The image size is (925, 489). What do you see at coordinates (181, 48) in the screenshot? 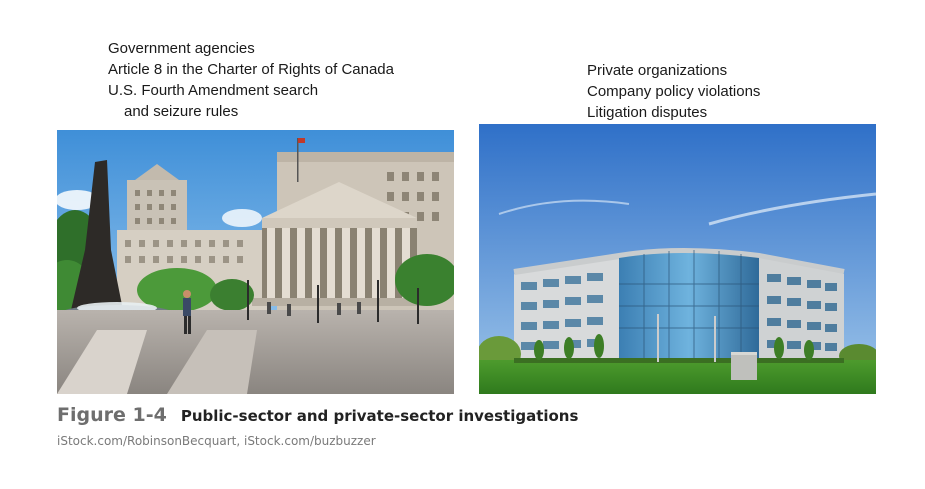
I see `public-sector-item: Government agencies` at bounding box center [181, 48].